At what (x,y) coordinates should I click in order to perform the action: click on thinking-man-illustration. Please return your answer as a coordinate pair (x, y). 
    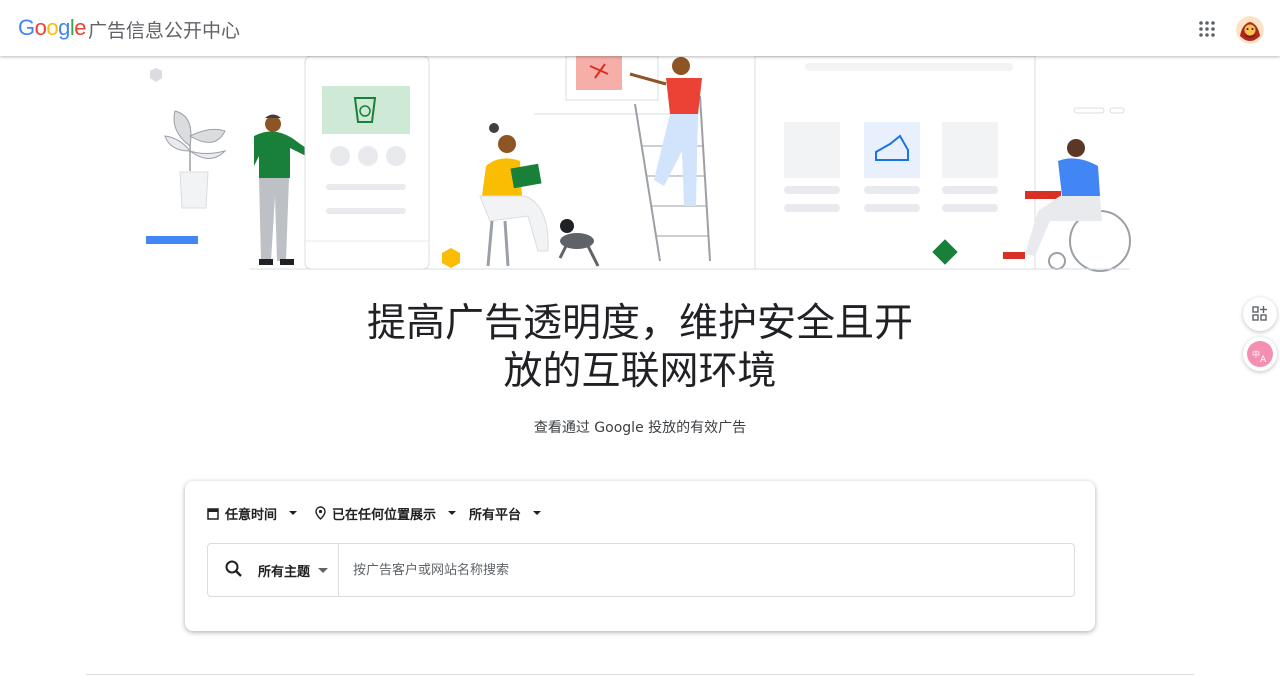
    Looking at the image, I should click on (282, 189).